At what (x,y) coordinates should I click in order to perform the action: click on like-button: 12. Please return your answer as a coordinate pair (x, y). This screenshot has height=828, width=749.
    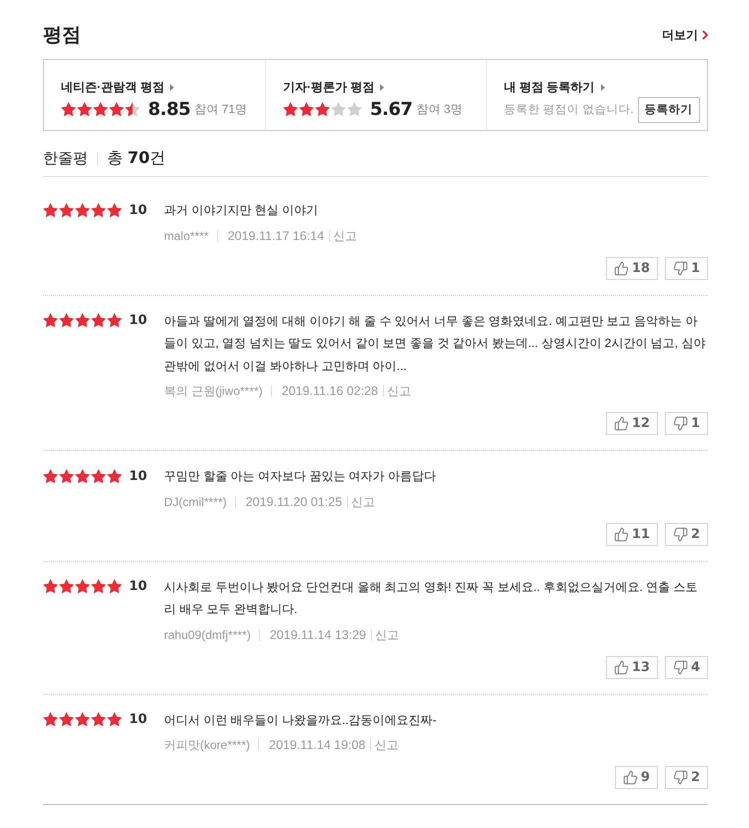
    Looking at the image, I should click on (632, 423).